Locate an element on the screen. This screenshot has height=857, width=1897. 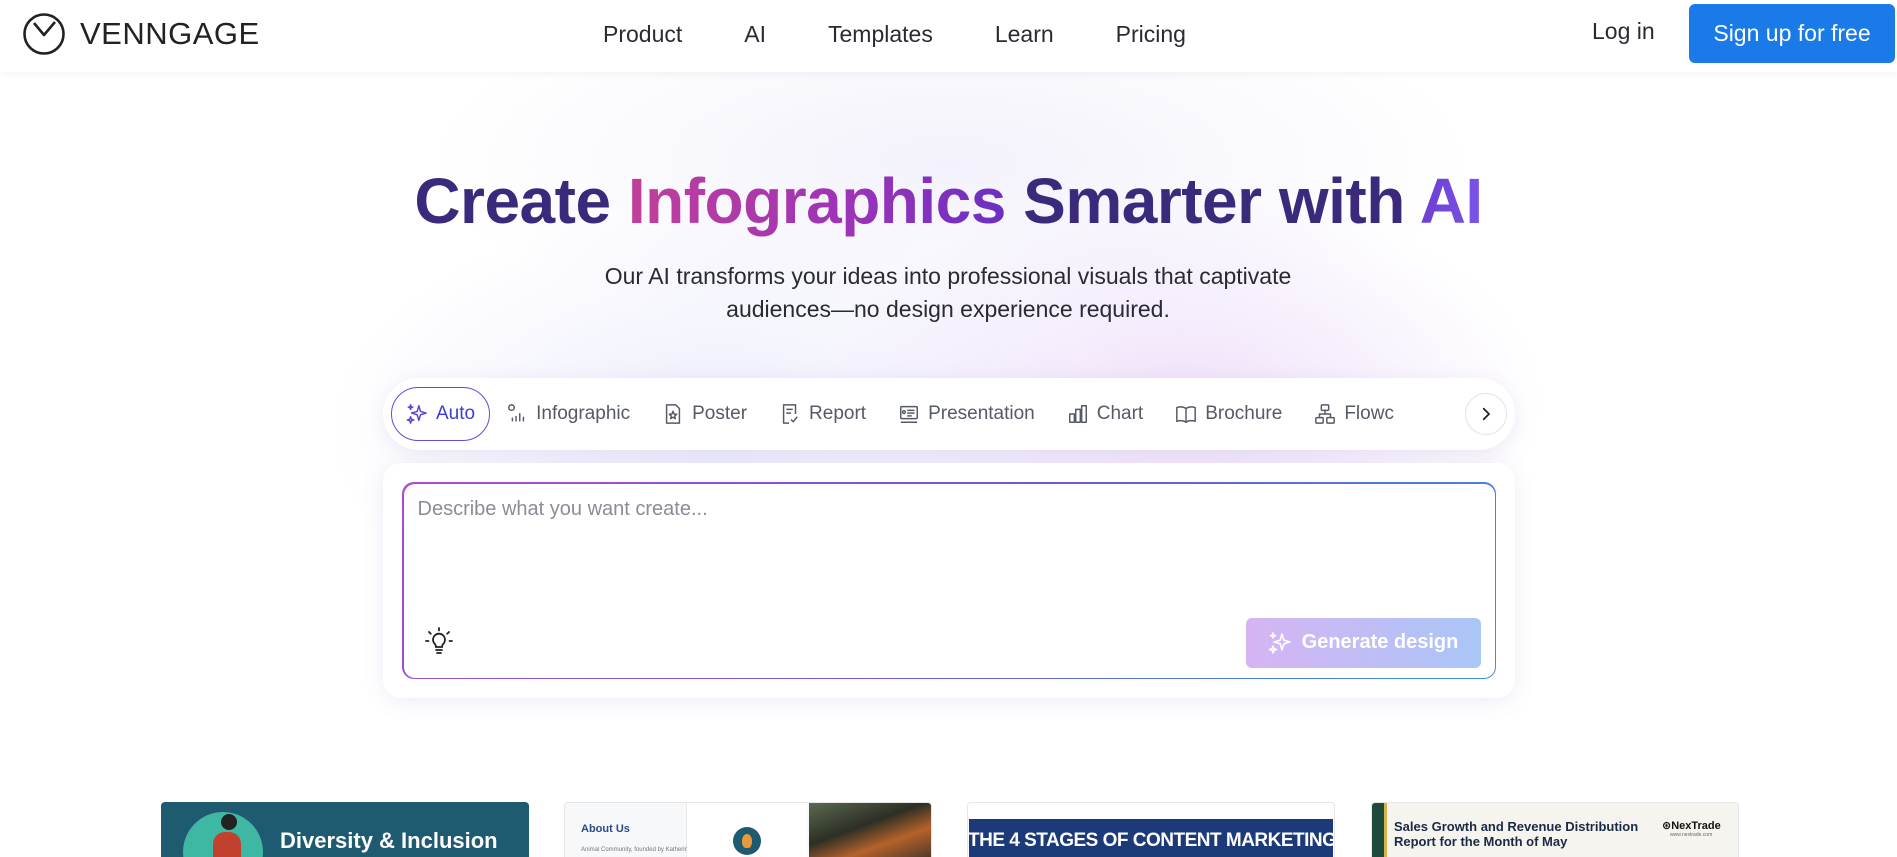
tab-brochure: Brochure is located at coordinates (1228, 414).